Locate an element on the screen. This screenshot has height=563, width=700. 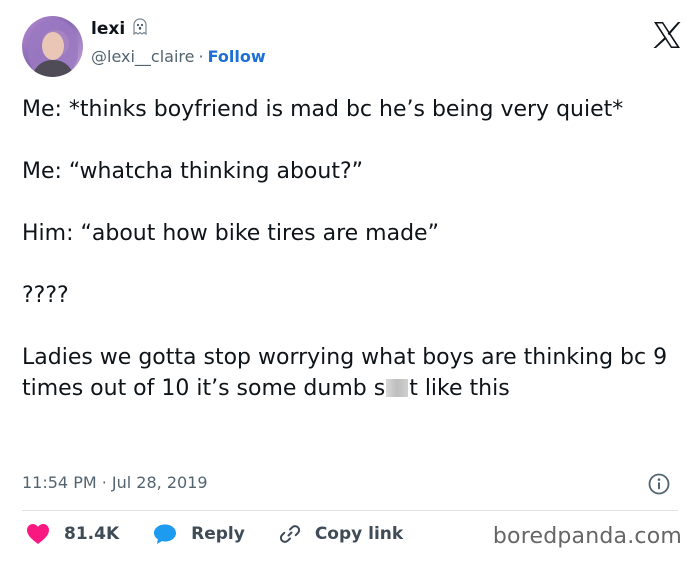
follow-button: Follow is located at coordinates (237, 56).